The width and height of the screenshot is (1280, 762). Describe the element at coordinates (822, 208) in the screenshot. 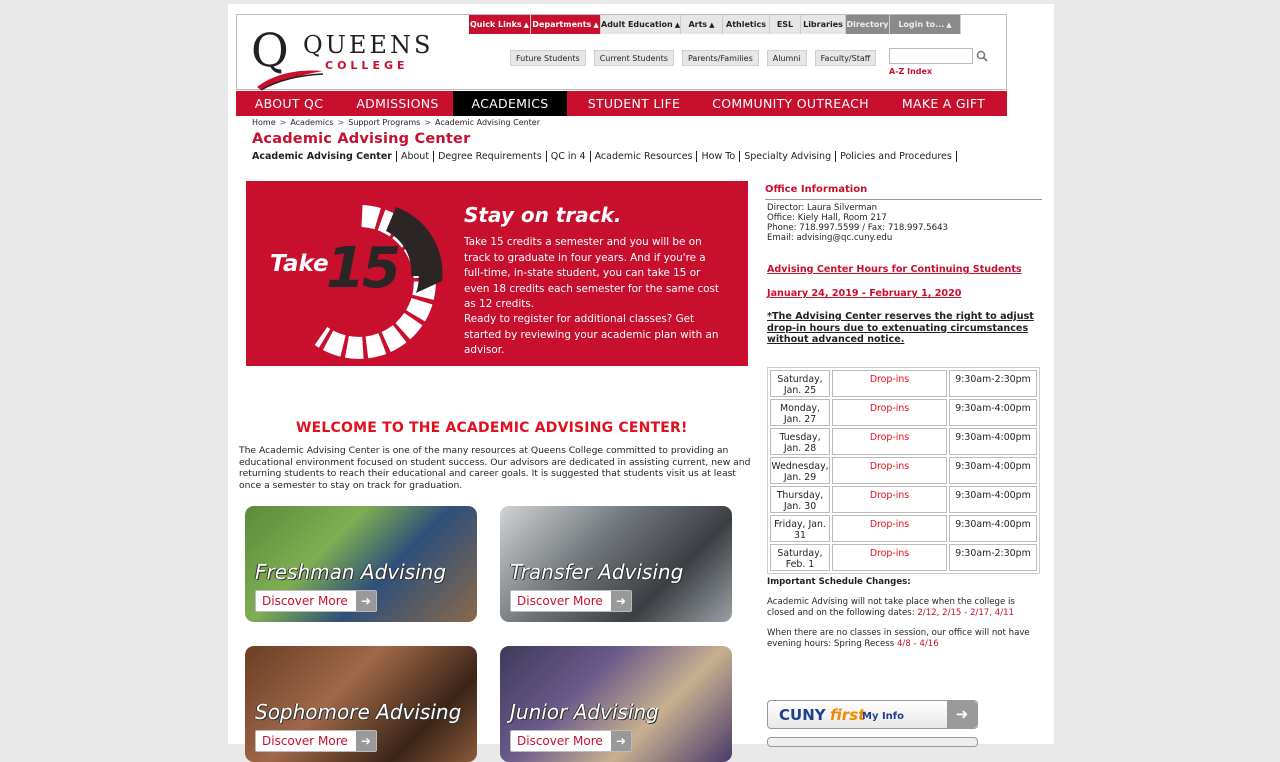

I see `office-director: Director: Laura Silverman` at that location.